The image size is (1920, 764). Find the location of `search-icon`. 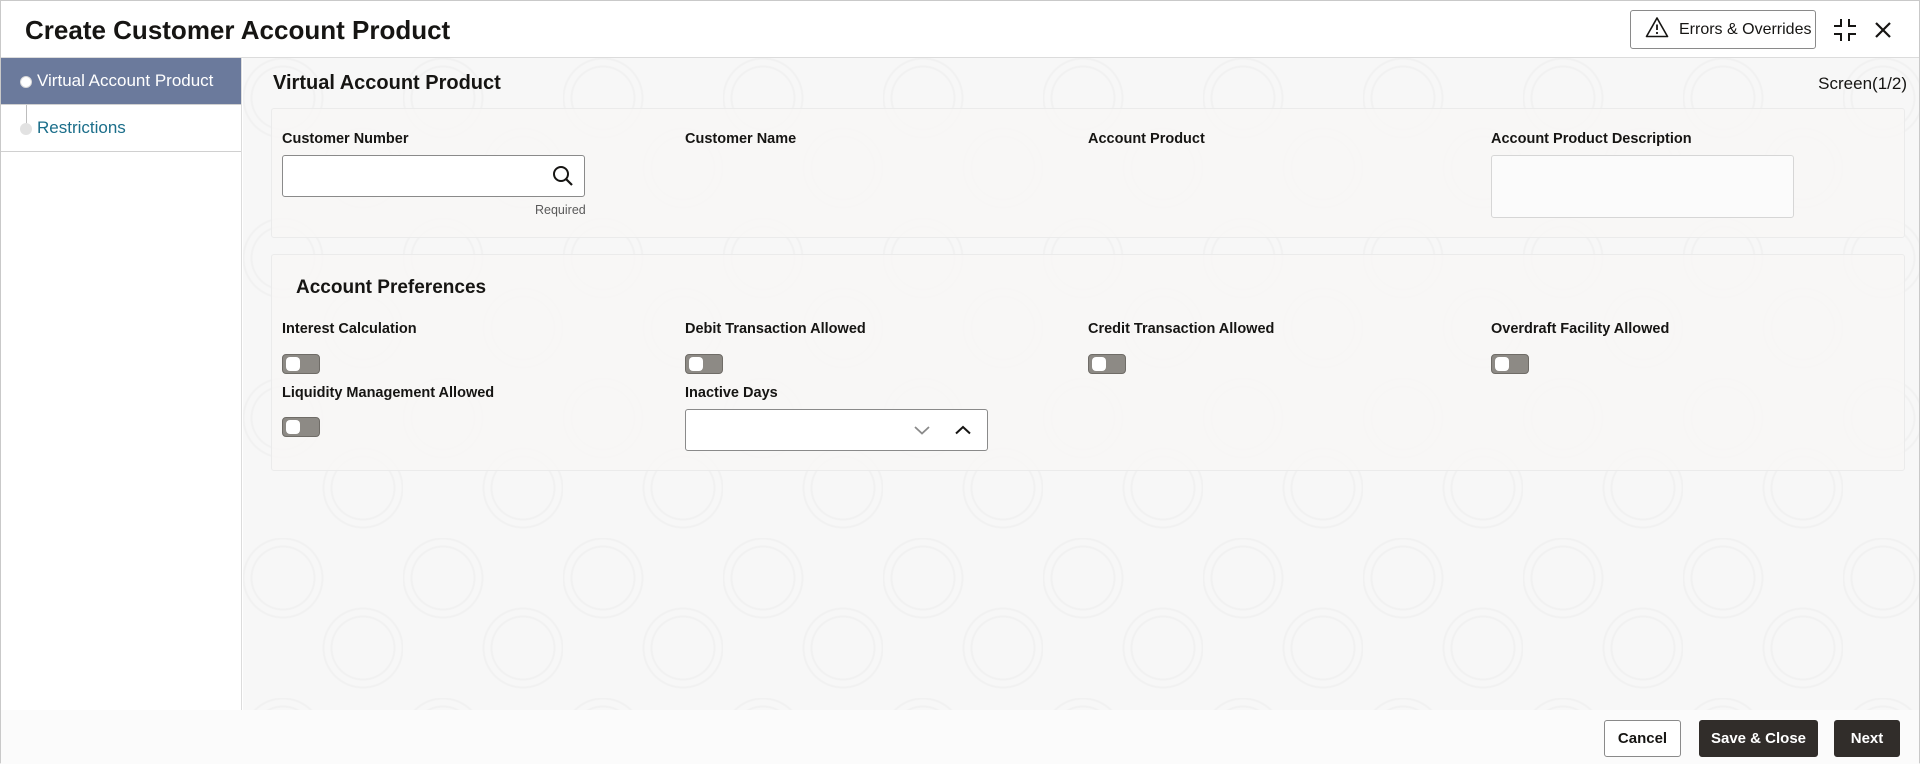

search-icon is located at coordinates (563, 176).